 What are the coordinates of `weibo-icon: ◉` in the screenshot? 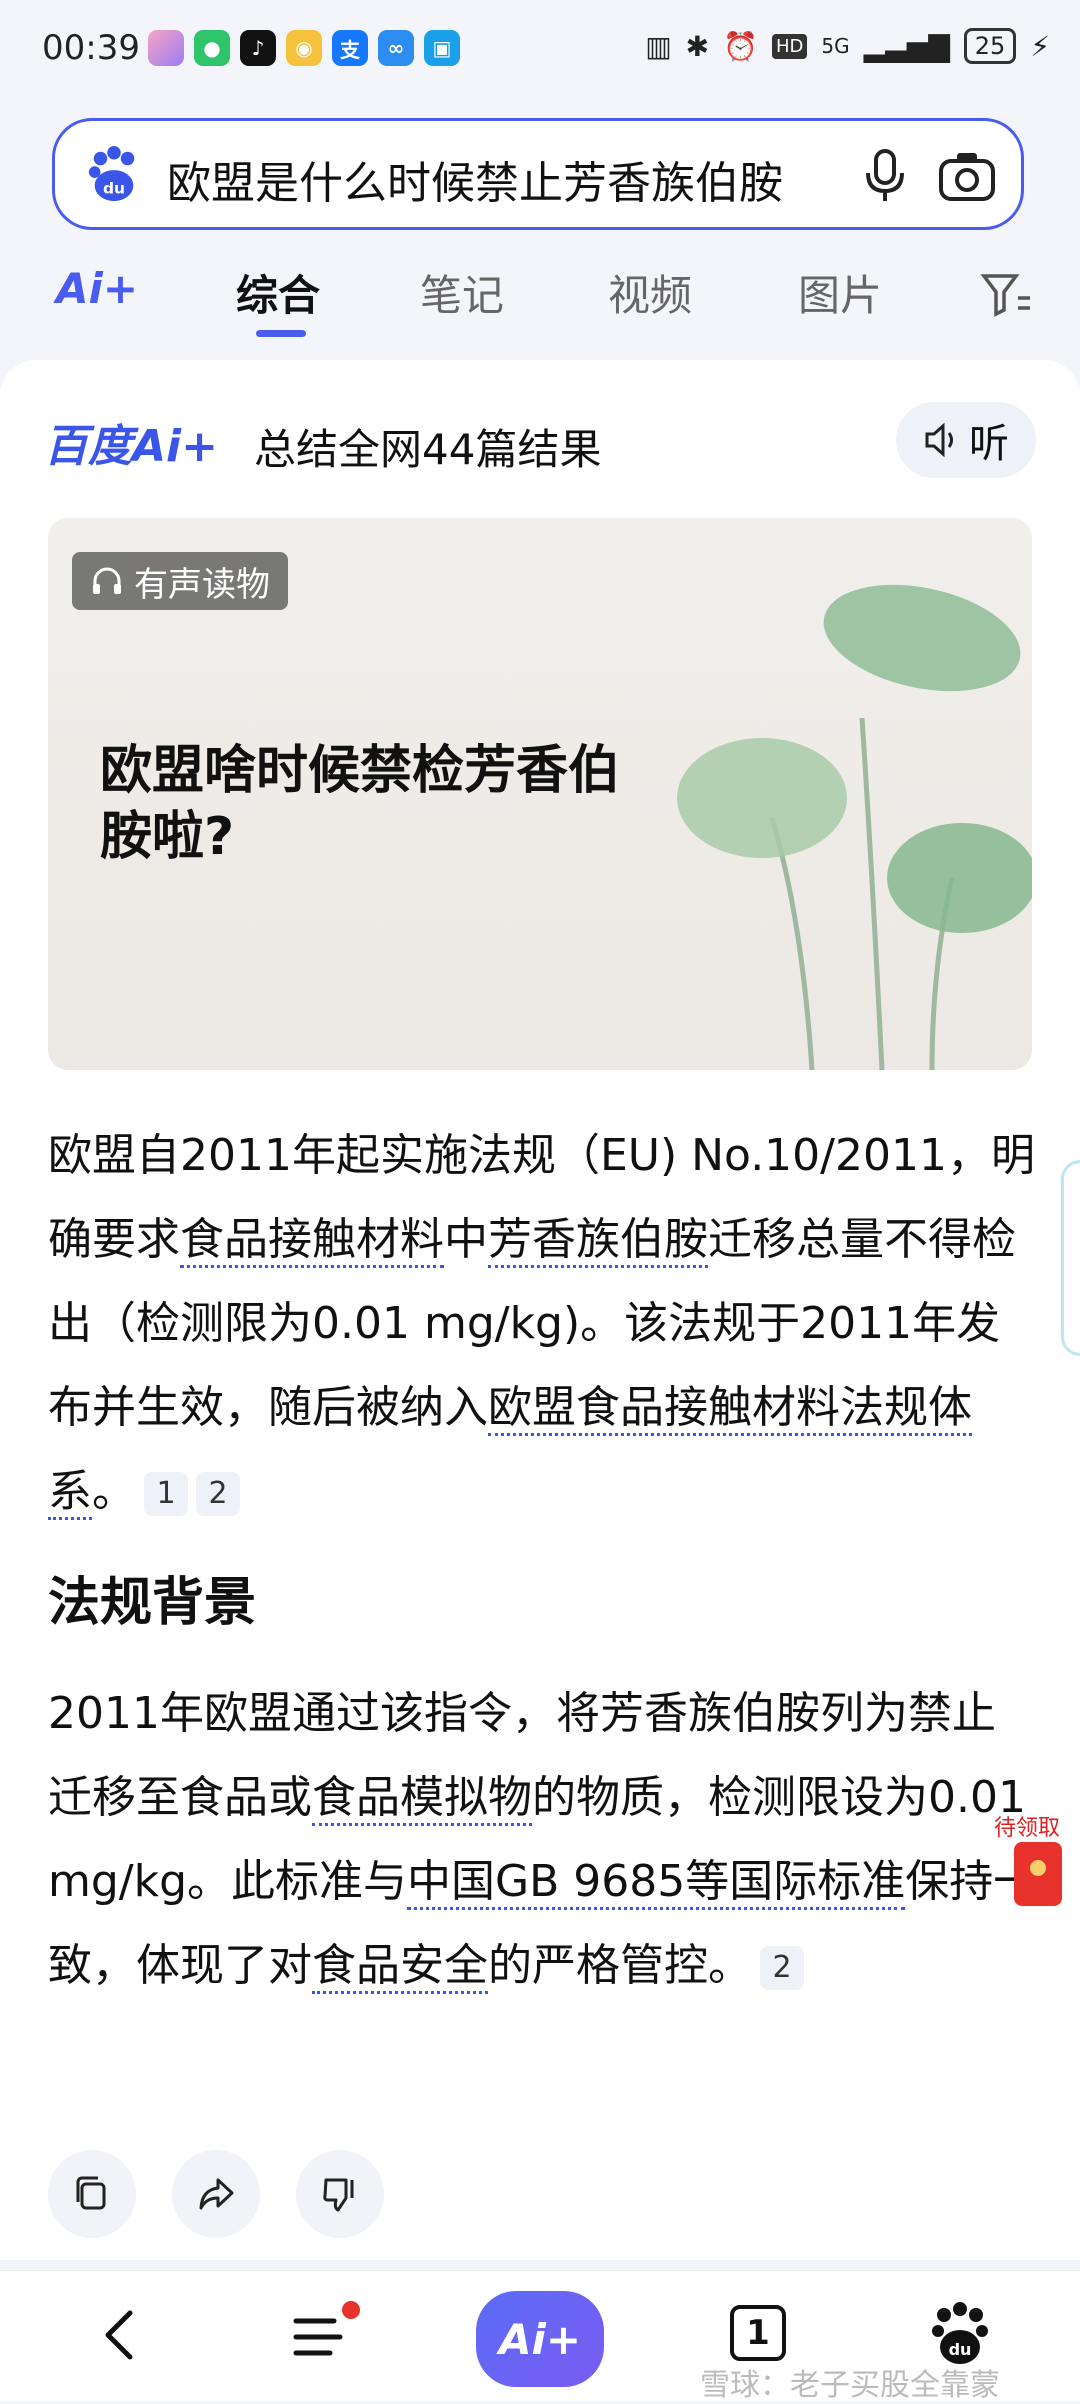 It's located at (304, 48).